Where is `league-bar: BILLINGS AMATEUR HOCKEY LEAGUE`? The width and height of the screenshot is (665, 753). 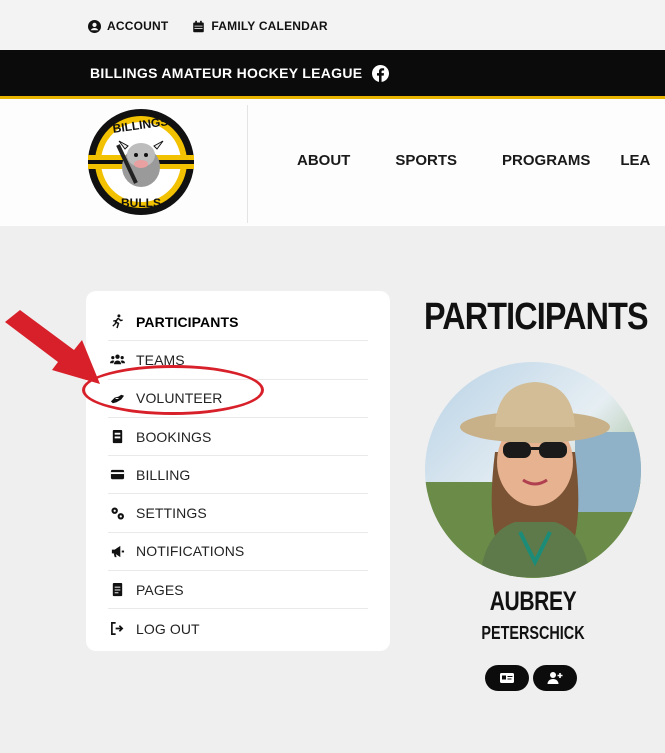
league-bar: BILLINGS AMATEUR HOCKEY LEAGUE is located at coordinates (332, 73).